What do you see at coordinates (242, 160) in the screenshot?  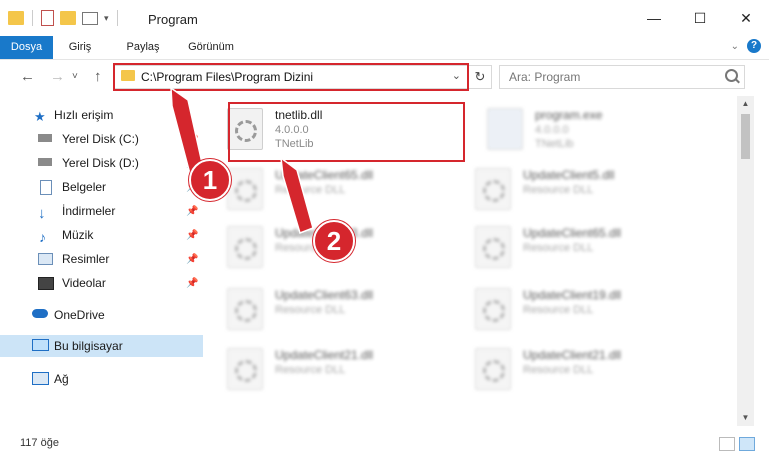 I see `annotation-arrows` at bounding box center [242, 160].